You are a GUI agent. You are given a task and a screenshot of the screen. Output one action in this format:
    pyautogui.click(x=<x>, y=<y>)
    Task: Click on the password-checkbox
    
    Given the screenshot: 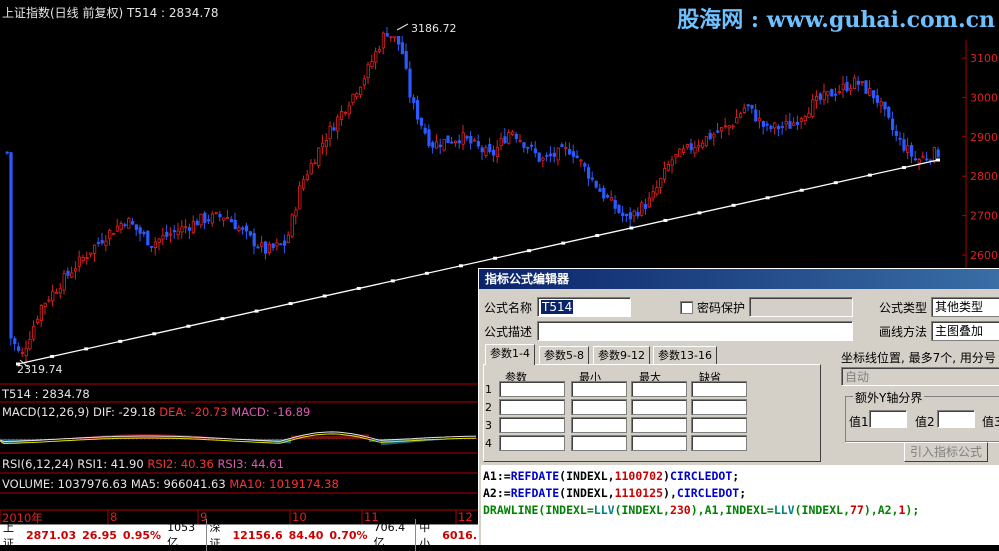 What is the action you would take?
    pyautogui.click(x=686, y=307)
    